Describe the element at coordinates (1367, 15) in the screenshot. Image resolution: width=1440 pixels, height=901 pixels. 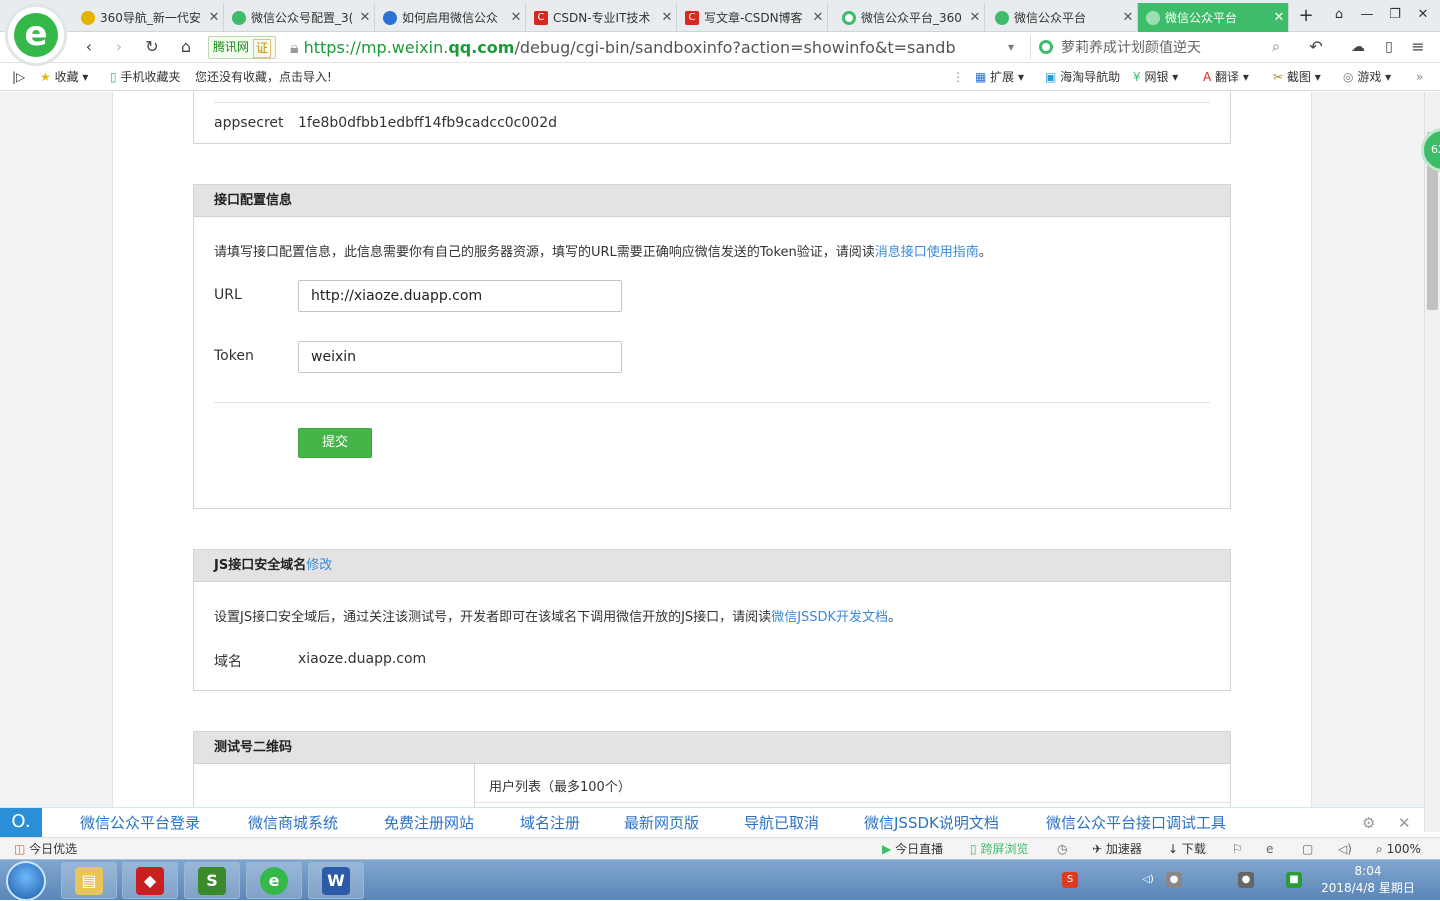
I see `minimize-icon: —` at that location.